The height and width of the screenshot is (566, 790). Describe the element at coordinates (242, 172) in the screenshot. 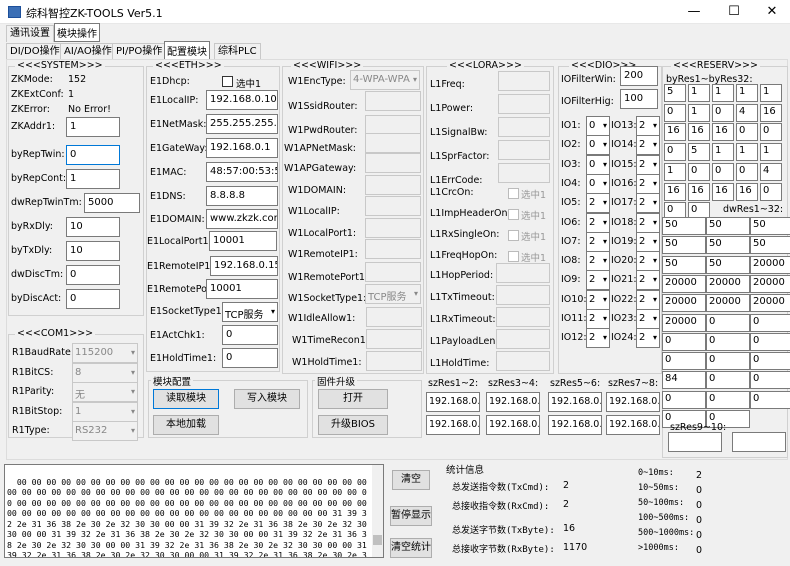

I see `eth-input: 48:57:00:53:55` at that location.